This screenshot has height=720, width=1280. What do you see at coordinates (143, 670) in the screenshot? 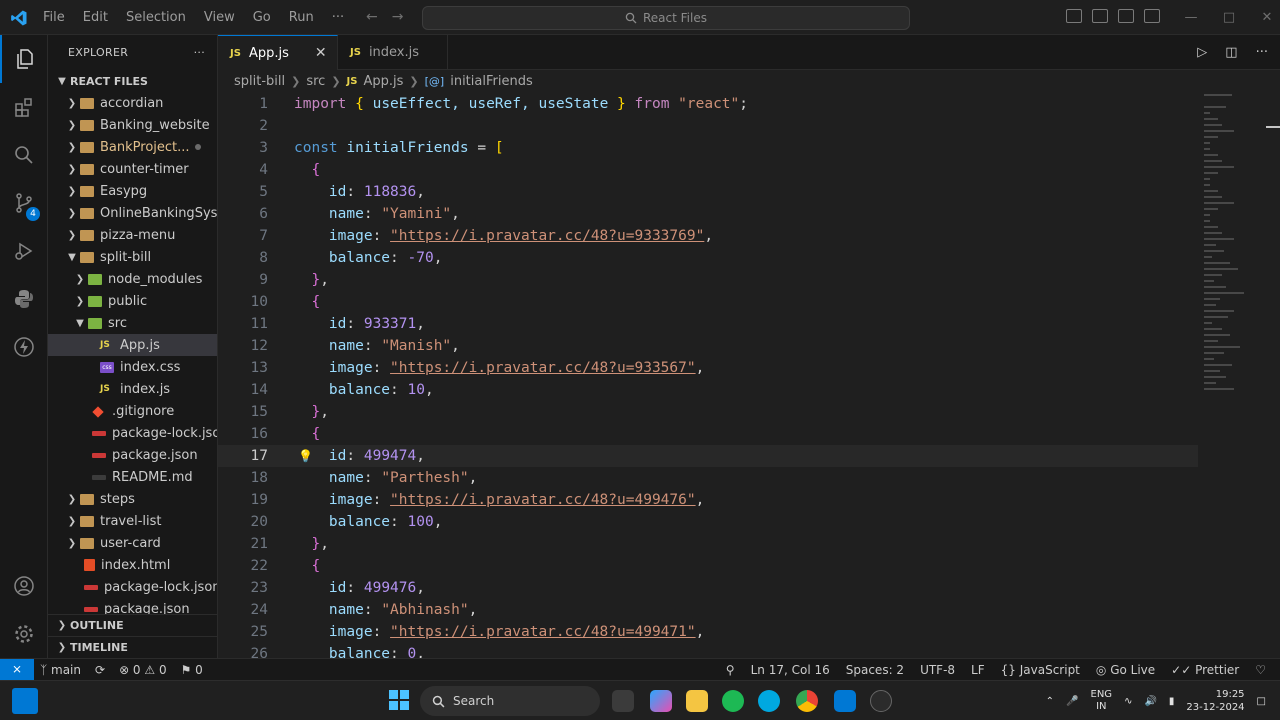
I see `problems-status: ⊗ 0 ⚠ 0` at bounding box center [143, 670].